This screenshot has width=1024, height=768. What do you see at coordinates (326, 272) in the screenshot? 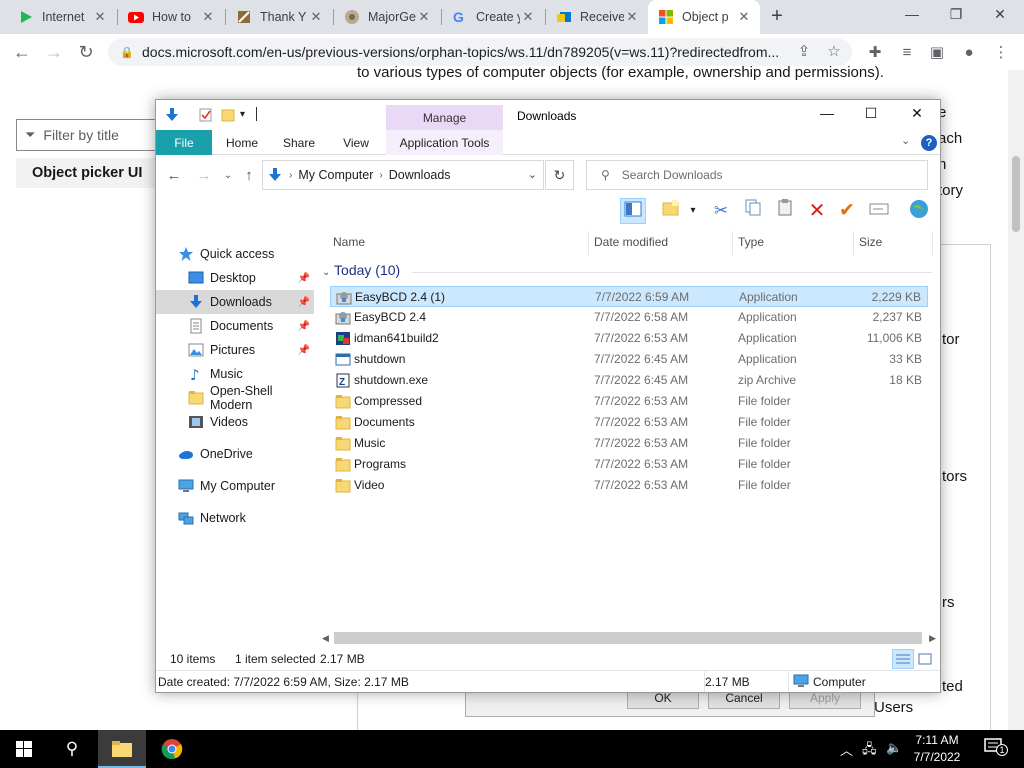
I see `collapse-group-icon: ⌄` at bounding box center [326, 272].